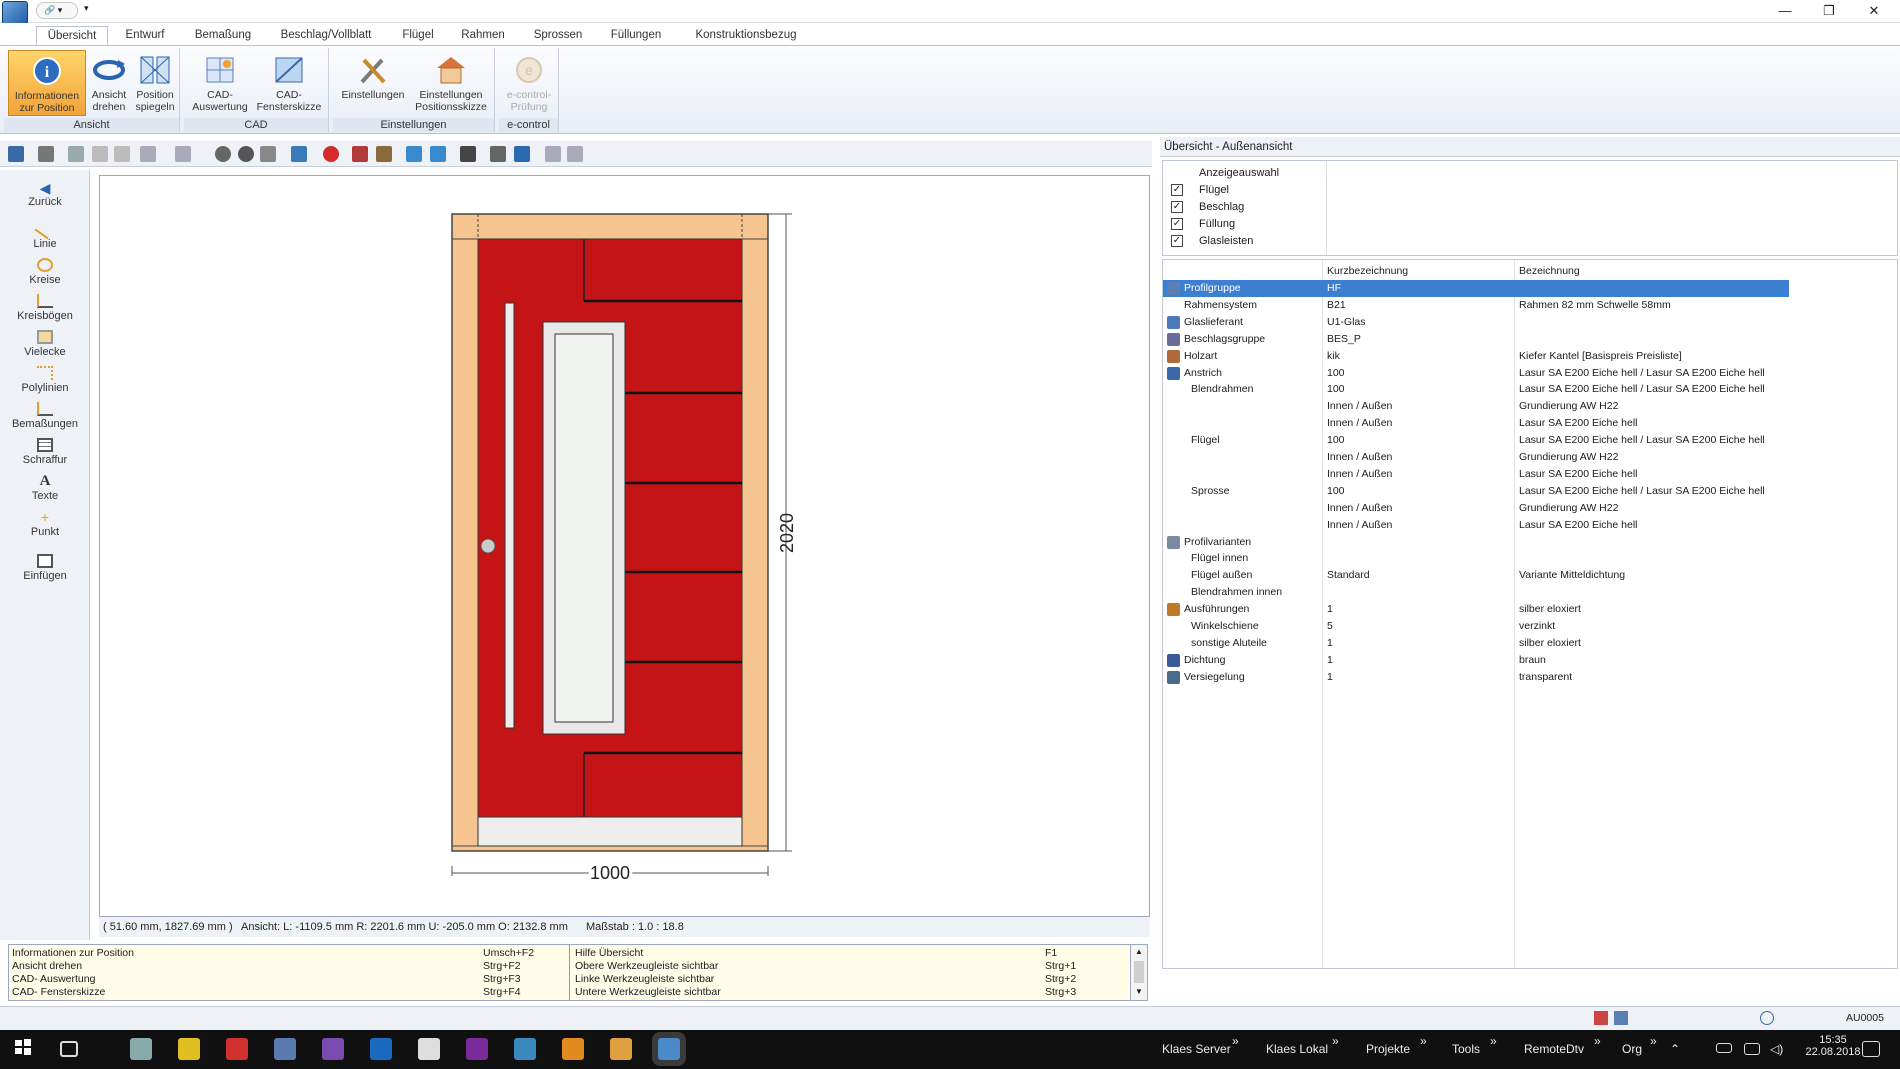  What do you see at coordinates (1531, 643) in the screenshot?
I see `table-row: sonstige Aluteile 1 silber eloxiert` at bounding box center [1531, 643].